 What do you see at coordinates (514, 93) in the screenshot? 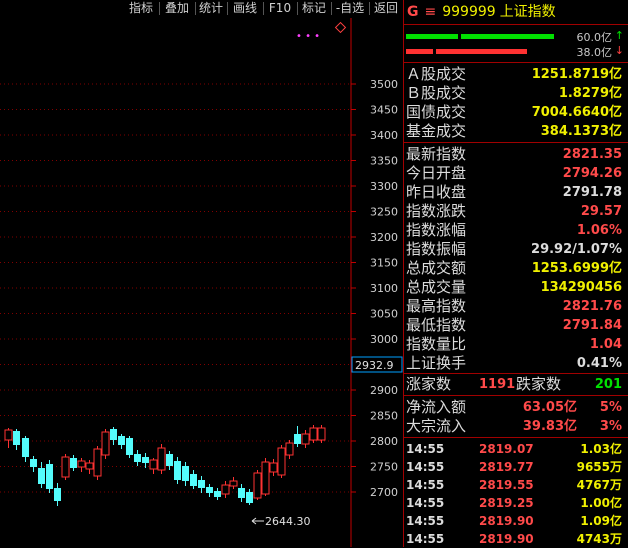
I see `b-share-volume-row: Ｂ股成交 1.8279亿` at bounding box center [514, 93].